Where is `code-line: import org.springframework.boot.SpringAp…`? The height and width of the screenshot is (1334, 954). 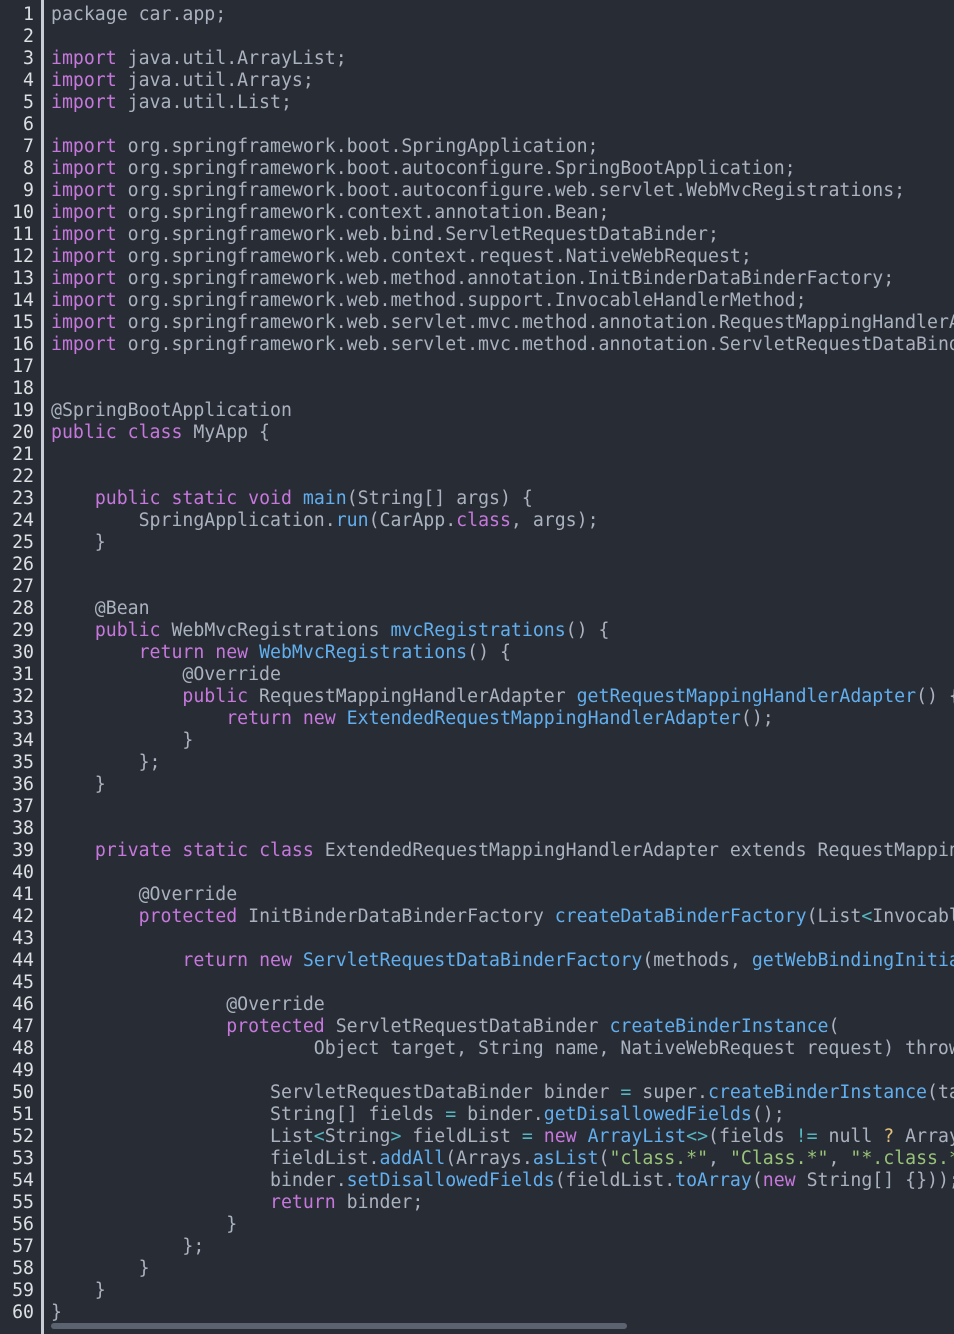
code-line: import org.springframework.boot.SpringAp… is located at coordinates (502, 147).